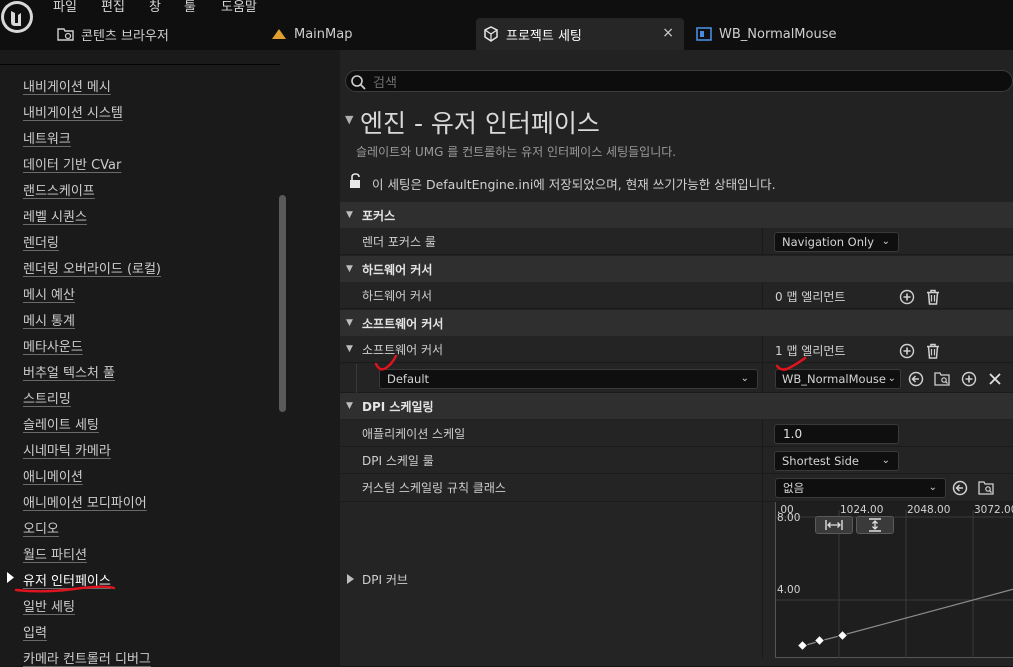  What do you see at coordinates (860, 488) in the screenshot?
I see `custom-scaling-class-dropdown: 없음 ⌄` at bounding box center [860, 488].